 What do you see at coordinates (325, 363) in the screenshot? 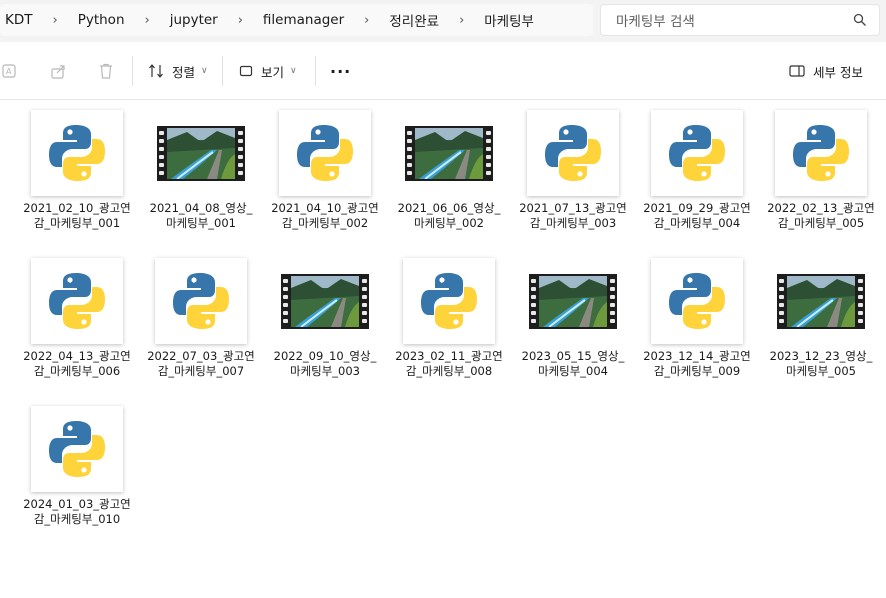
I see `file-name: 2022_09_10_영상_마케팅부_003` at bounding box center [325, 363].